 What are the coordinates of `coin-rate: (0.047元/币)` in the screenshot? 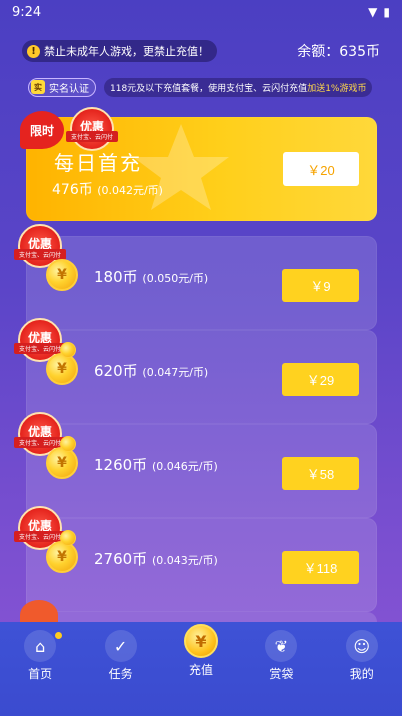 It's located at (175, 372).